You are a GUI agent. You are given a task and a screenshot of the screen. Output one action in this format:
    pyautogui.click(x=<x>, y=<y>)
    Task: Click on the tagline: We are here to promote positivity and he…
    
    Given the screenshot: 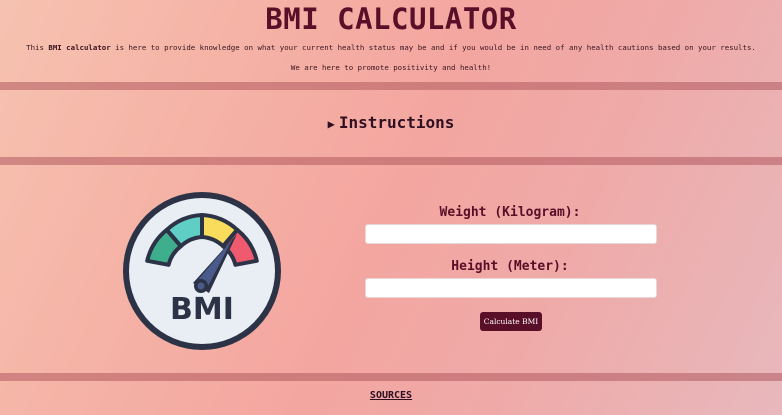 What is the action you would take?
    pyautogui.click(x=391, y=67)
    